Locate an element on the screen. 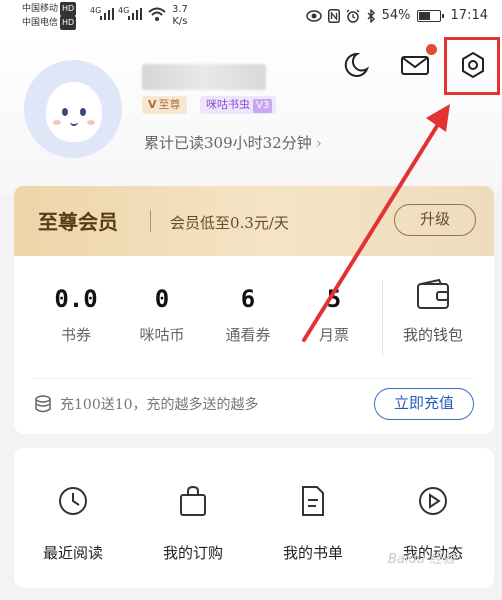  username-blurred is located at coordinates (204, 77).